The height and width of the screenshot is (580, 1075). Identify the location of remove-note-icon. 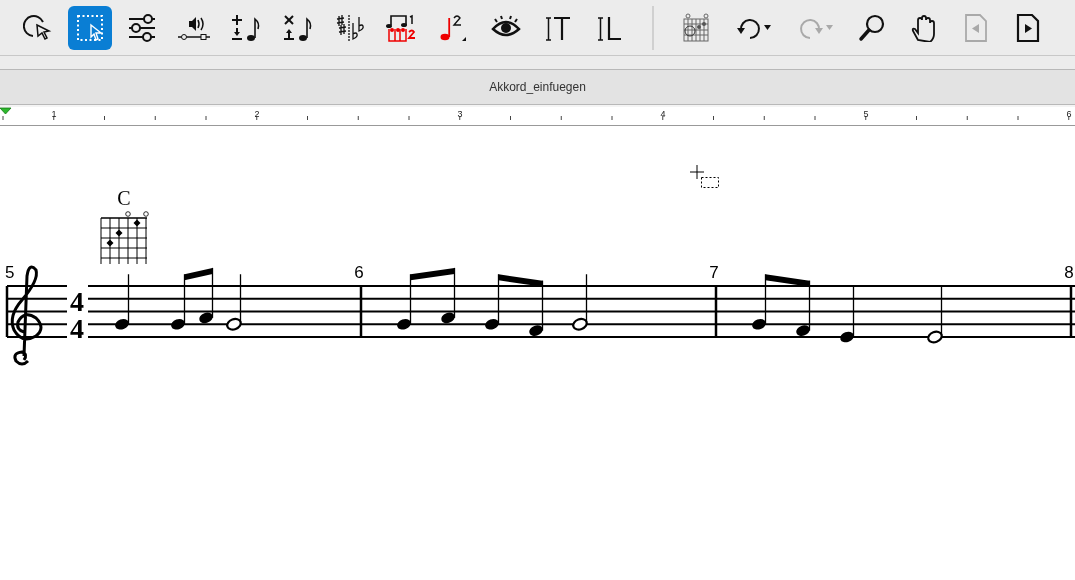
(298, 27).